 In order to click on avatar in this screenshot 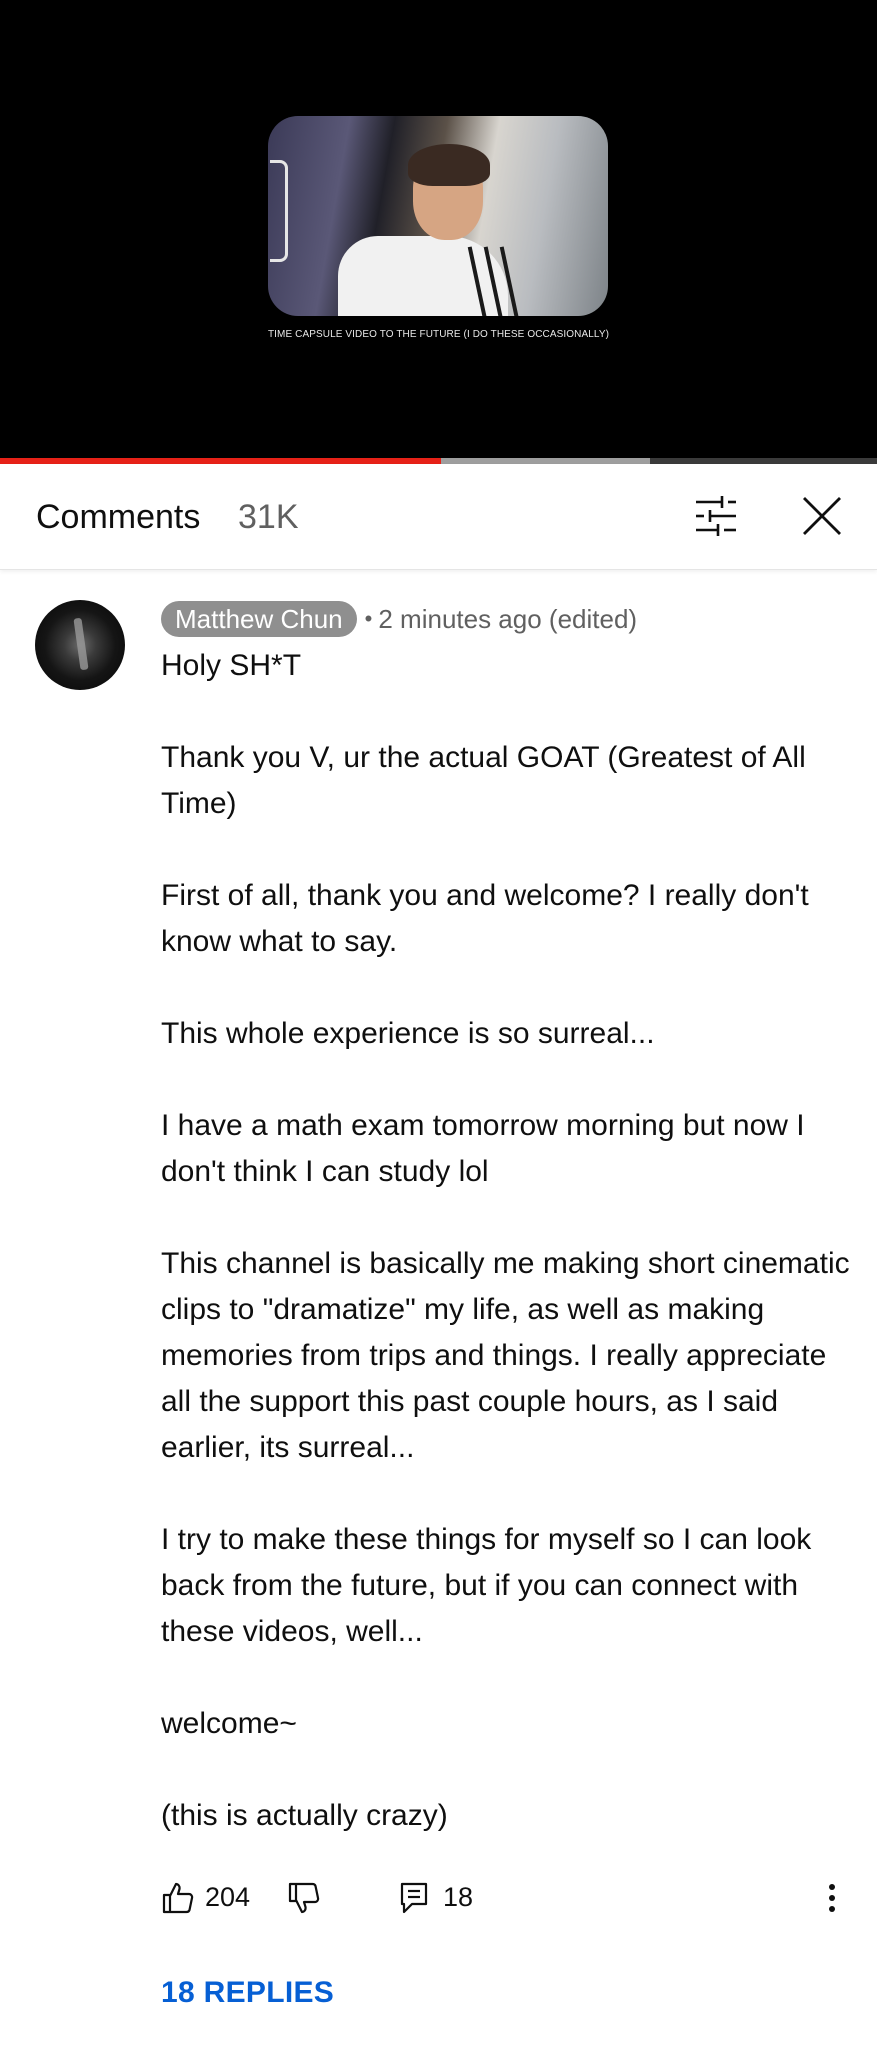, I will do `click(80, 645)`.